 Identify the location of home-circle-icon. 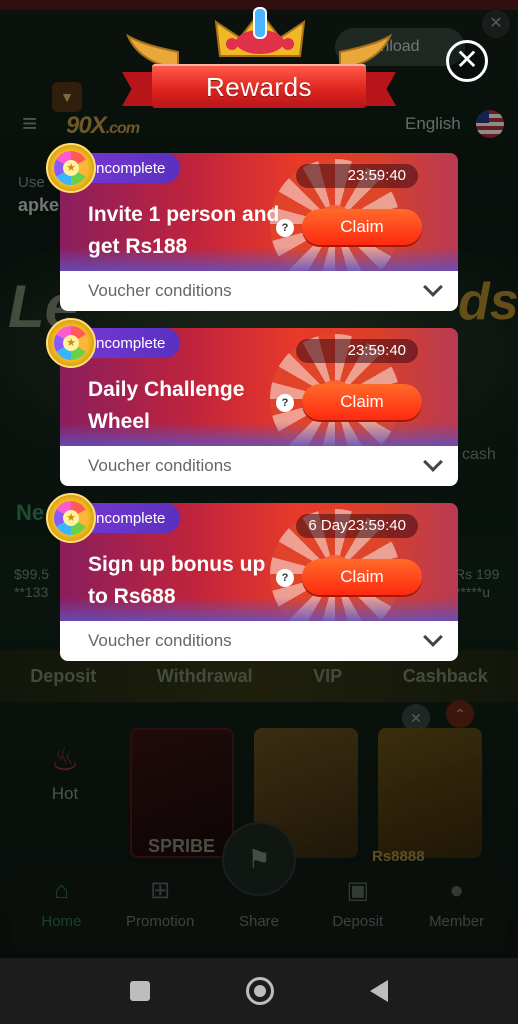
(260, 991).